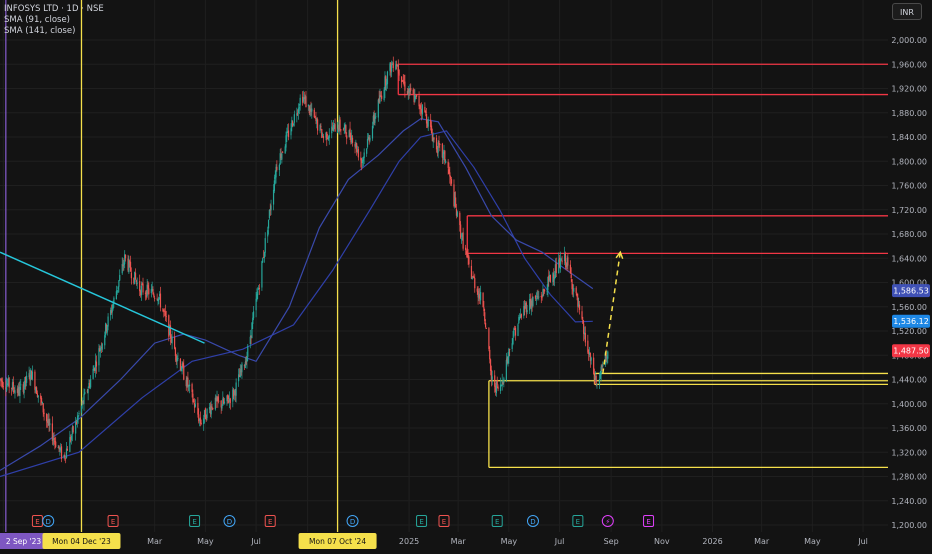 This screenshot has width=932, height=554. What do you see at coordinates (909, 234) in the screenshot?
I see `y-axis-tick-label: 1,680.00` at bounding box center [909, 234].